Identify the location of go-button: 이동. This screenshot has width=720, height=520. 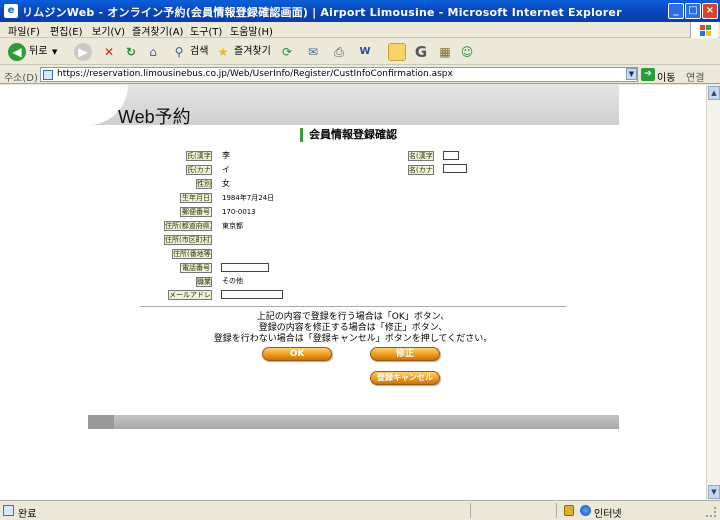
(666, 76).